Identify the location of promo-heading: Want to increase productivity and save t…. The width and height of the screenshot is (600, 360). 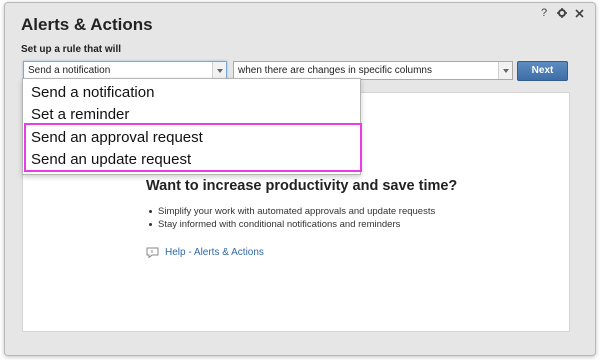
(302, 186).